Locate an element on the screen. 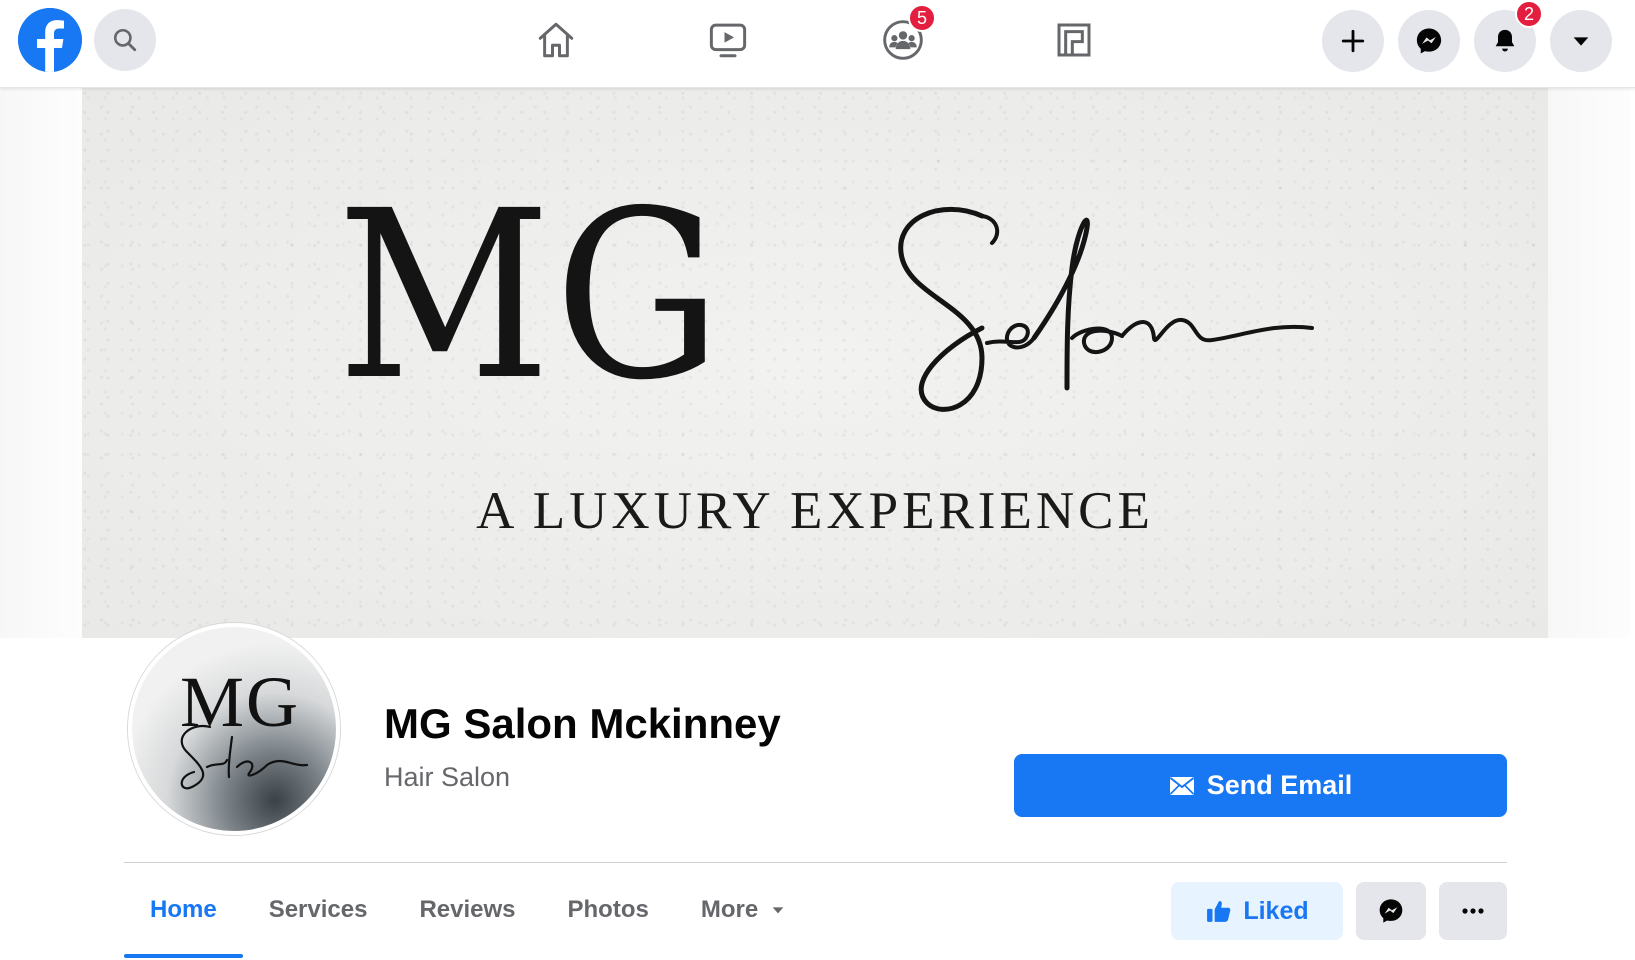  plus-icon is located at coordinates (1353, 41).